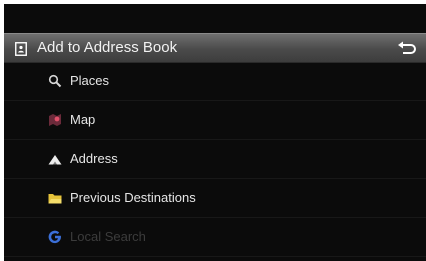  What do you see at coordinates (215, 160) in the screenshot?
I see `menu-item-address: Address` at bounding box center [215, 160].